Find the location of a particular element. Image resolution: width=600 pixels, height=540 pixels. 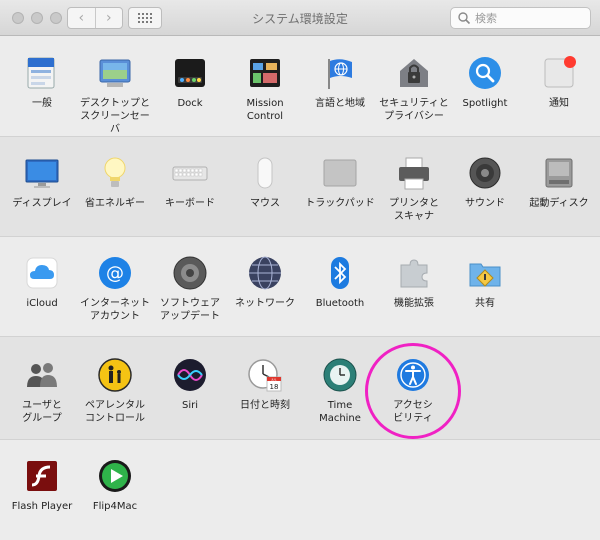

dock-icon is located at coordinates (190, 73).